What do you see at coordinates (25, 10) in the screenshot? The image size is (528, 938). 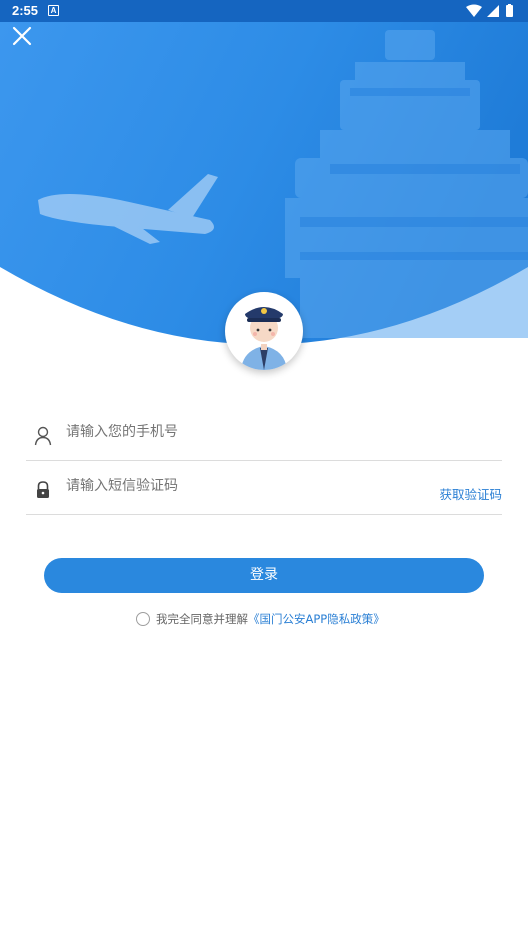 I see `status-time: 2:55` at bounding box center [25, 10].